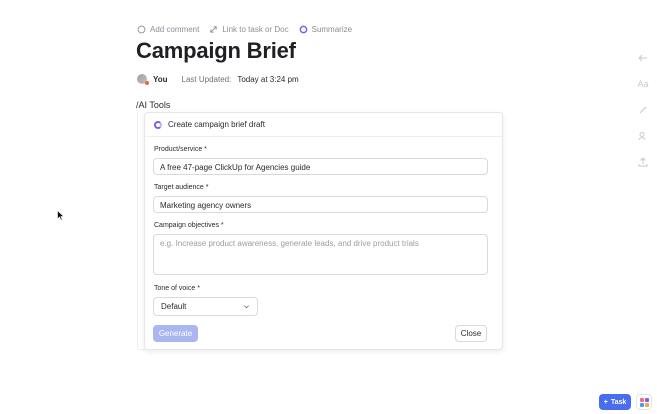  I want to click on add-comment-label: Add comment, so click(175, 29).